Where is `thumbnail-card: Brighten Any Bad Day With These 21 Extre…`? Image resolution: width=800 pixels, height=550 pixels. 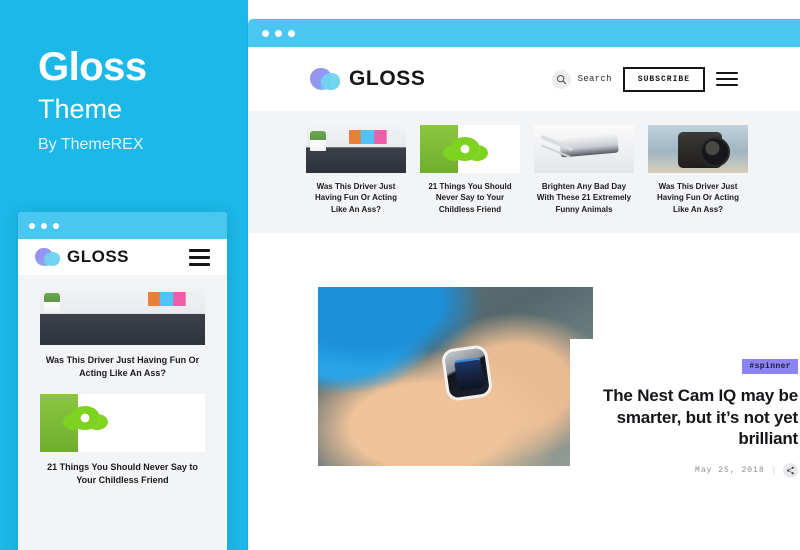 thumbnail-card: Brighten Any Bad Day With These 21 Extre… is located at coordinates (584, 170).